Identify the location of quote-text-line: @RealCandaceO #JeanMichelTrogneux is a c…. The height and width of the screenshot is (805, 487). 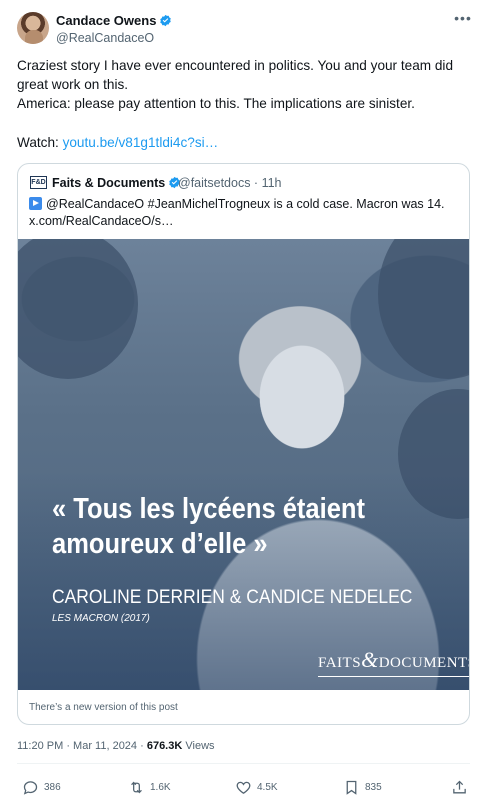
(245, 204).